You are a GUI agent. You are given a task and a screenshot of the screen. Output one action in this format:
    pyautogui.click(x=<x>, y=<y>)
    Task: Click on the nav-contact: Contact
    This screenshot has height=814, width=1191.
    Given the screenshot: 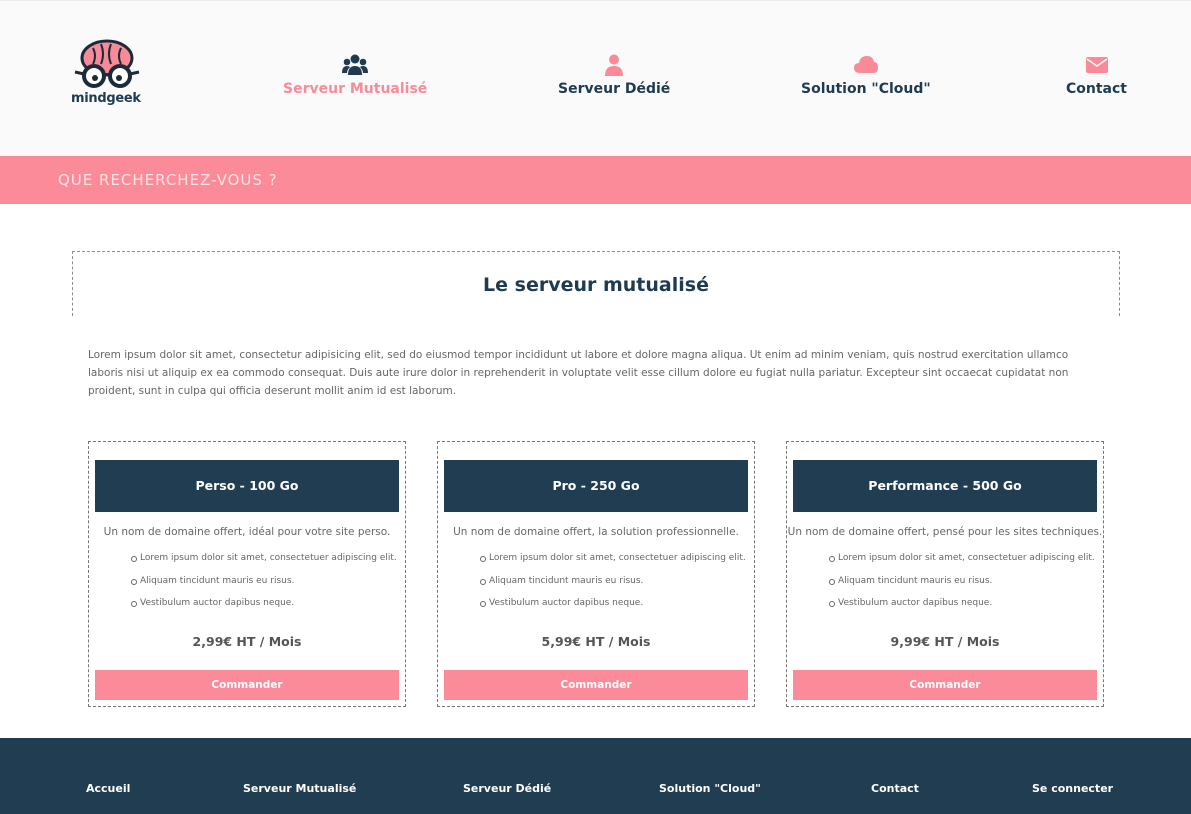 What is the action you would take?
    pyautogui.click(x=1096, y=75)
    